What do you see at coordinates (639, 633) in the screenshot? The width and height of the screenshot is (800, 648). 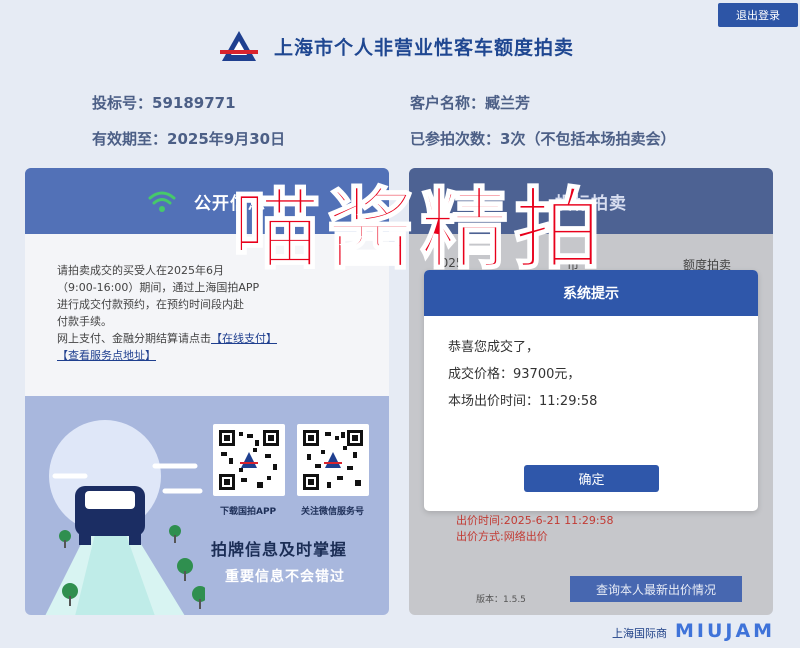 I see `footer-text: 上海国际商` at bounding box center [639, 633].